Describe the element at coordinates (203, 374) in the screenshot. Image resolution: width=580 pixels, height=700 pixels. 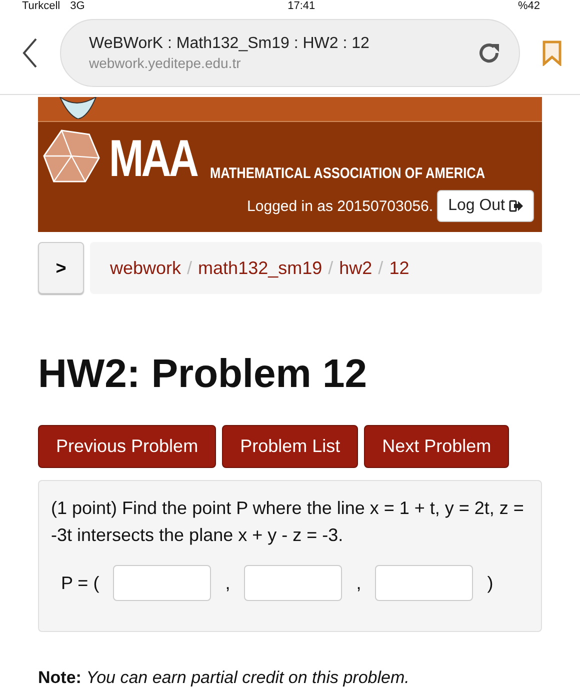
I see `problem-title: HW2: Problem 12` at that location.